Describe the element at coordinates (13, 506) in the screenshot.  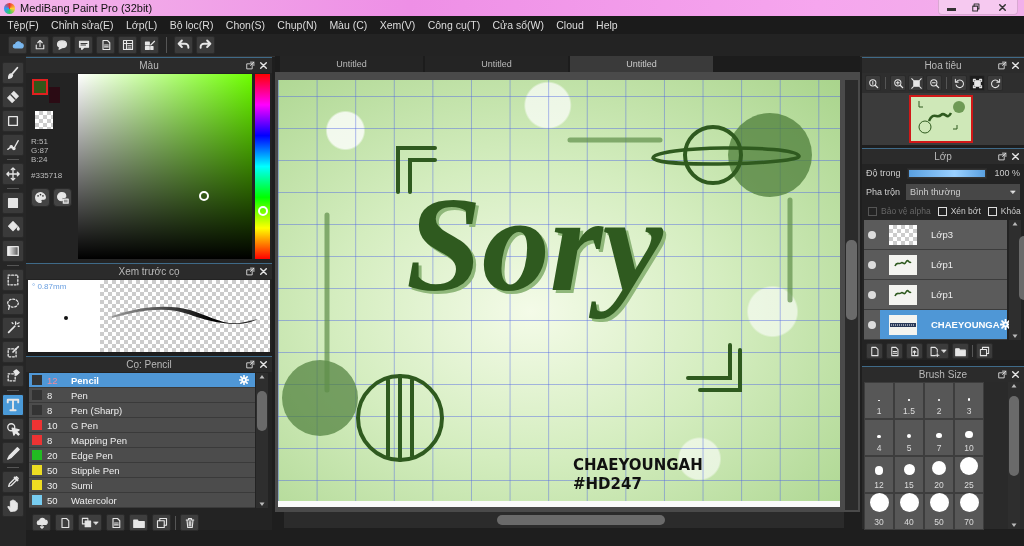
I see `hand-button` at that location.